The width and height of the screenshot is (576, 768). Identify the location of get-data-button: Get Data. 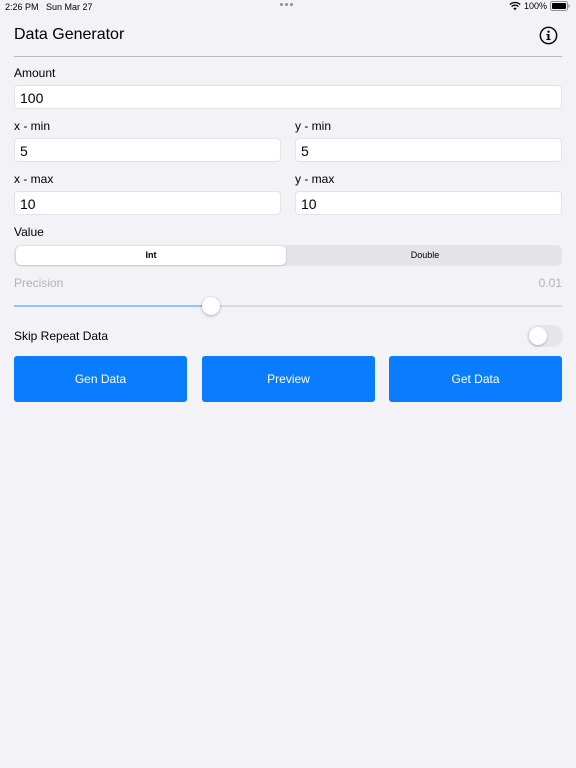
(475, 379).